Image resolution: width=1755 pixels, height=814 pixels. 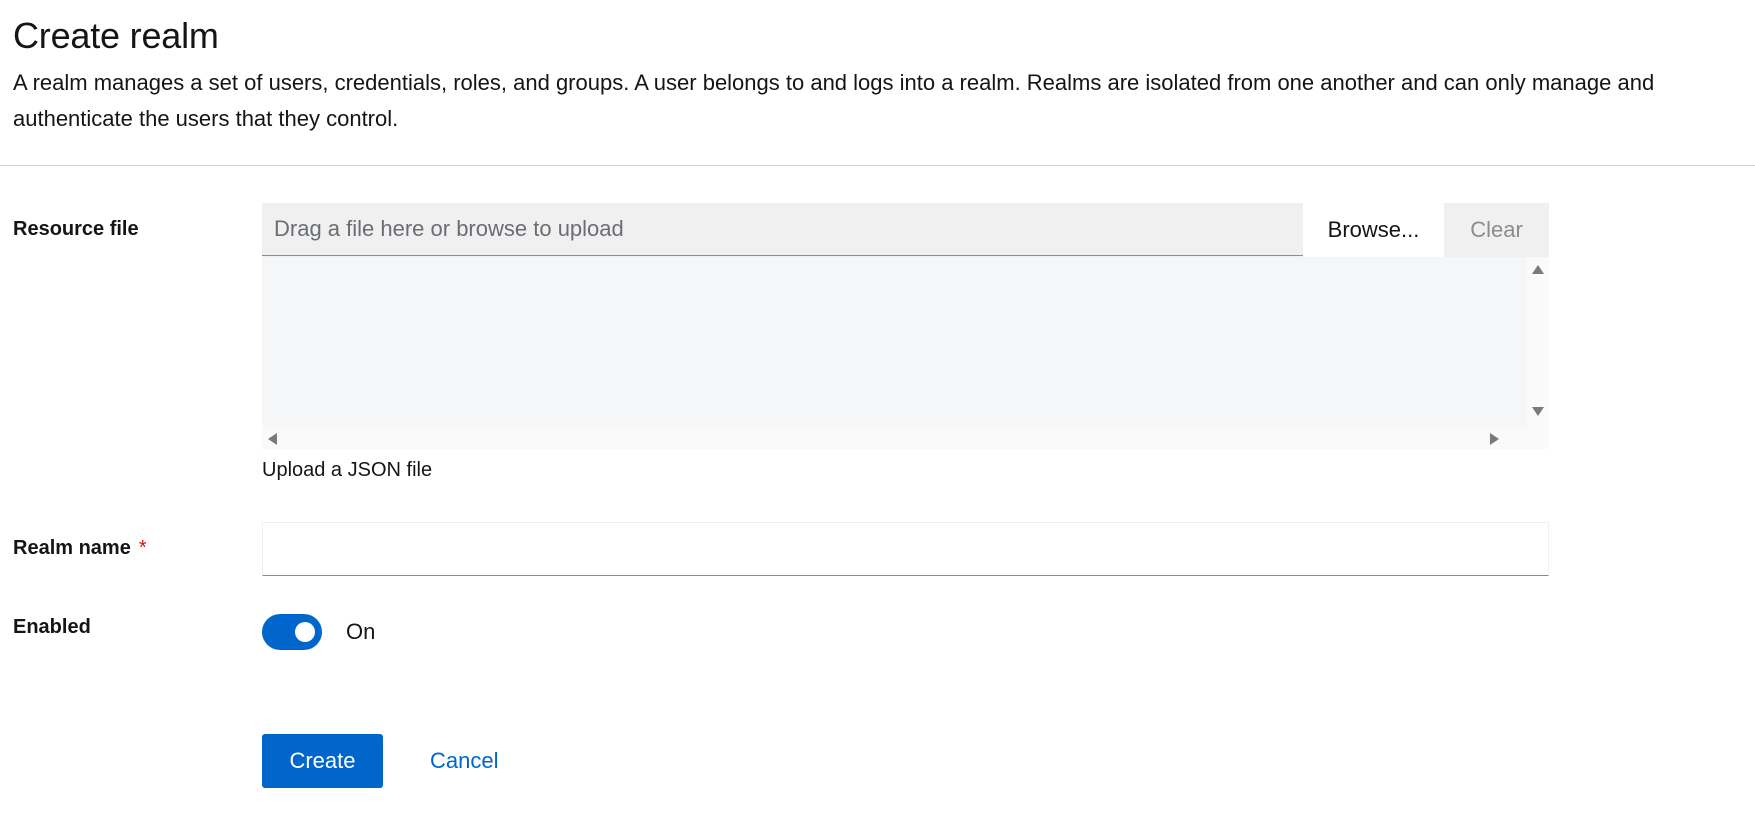 What do you see at coordinates (361, 631) in the screenshot?
I see `enabled-state-text: On` at bounding box center [361, 631].